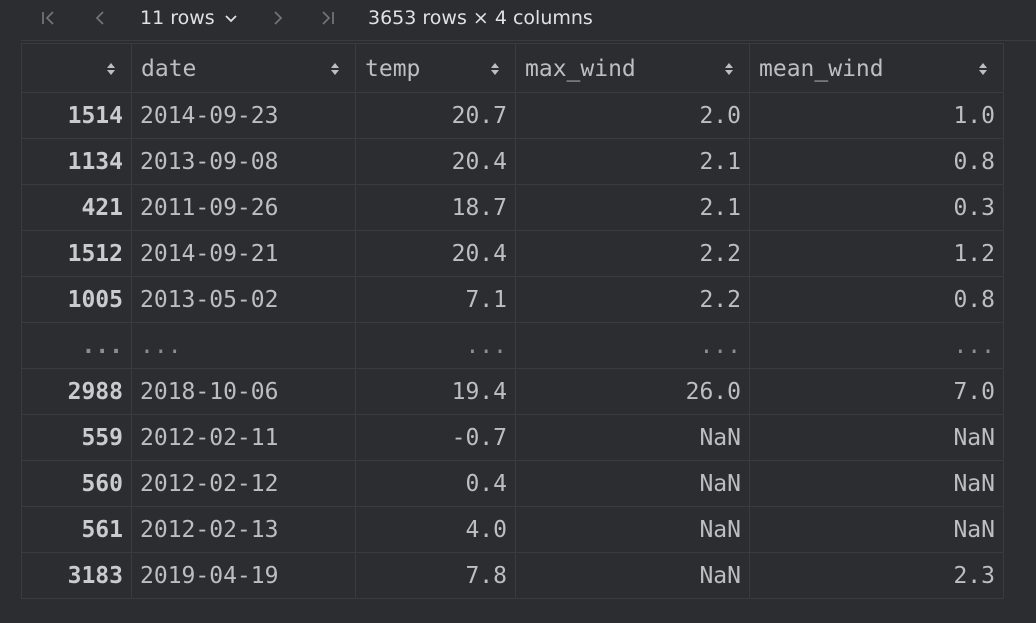 The width and height of the screenshot is (1036, 623). I want to click on first-page-button, so click(49, 18).